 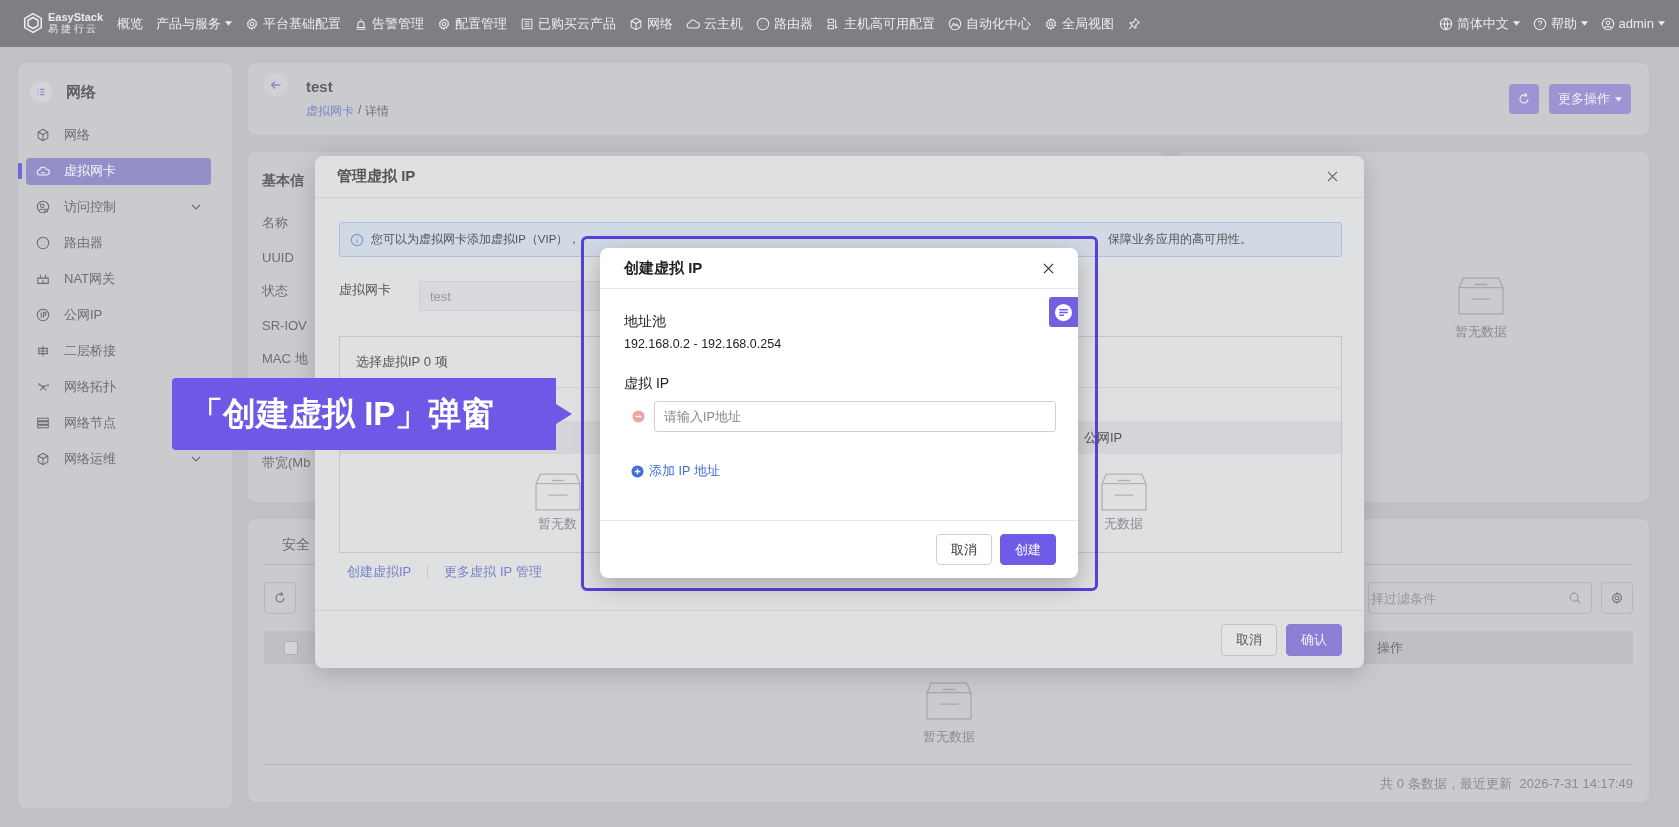 I want to click on logo-tagline: 易 捷 行 云, so click(x=73, y=29).